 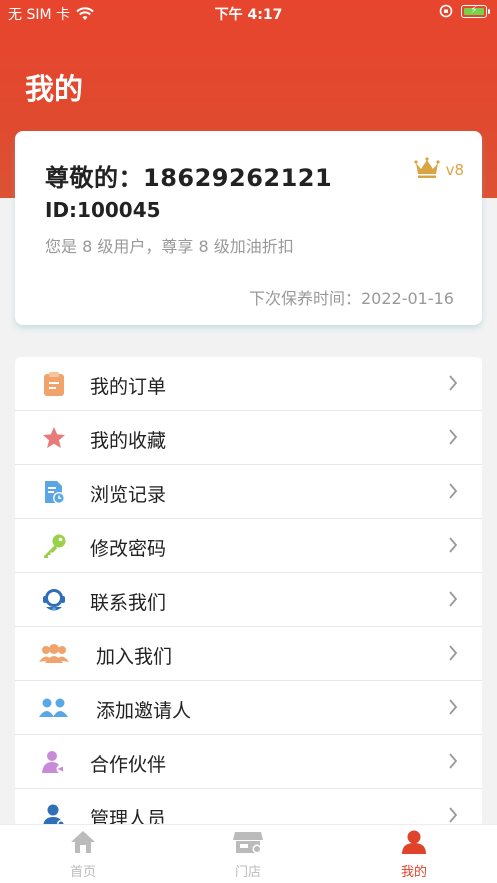 What do you see at coordinates (128, 765) in the screenshot?
I see `menu-item-label: 合作伙伴` at bounding box center [128, 765].